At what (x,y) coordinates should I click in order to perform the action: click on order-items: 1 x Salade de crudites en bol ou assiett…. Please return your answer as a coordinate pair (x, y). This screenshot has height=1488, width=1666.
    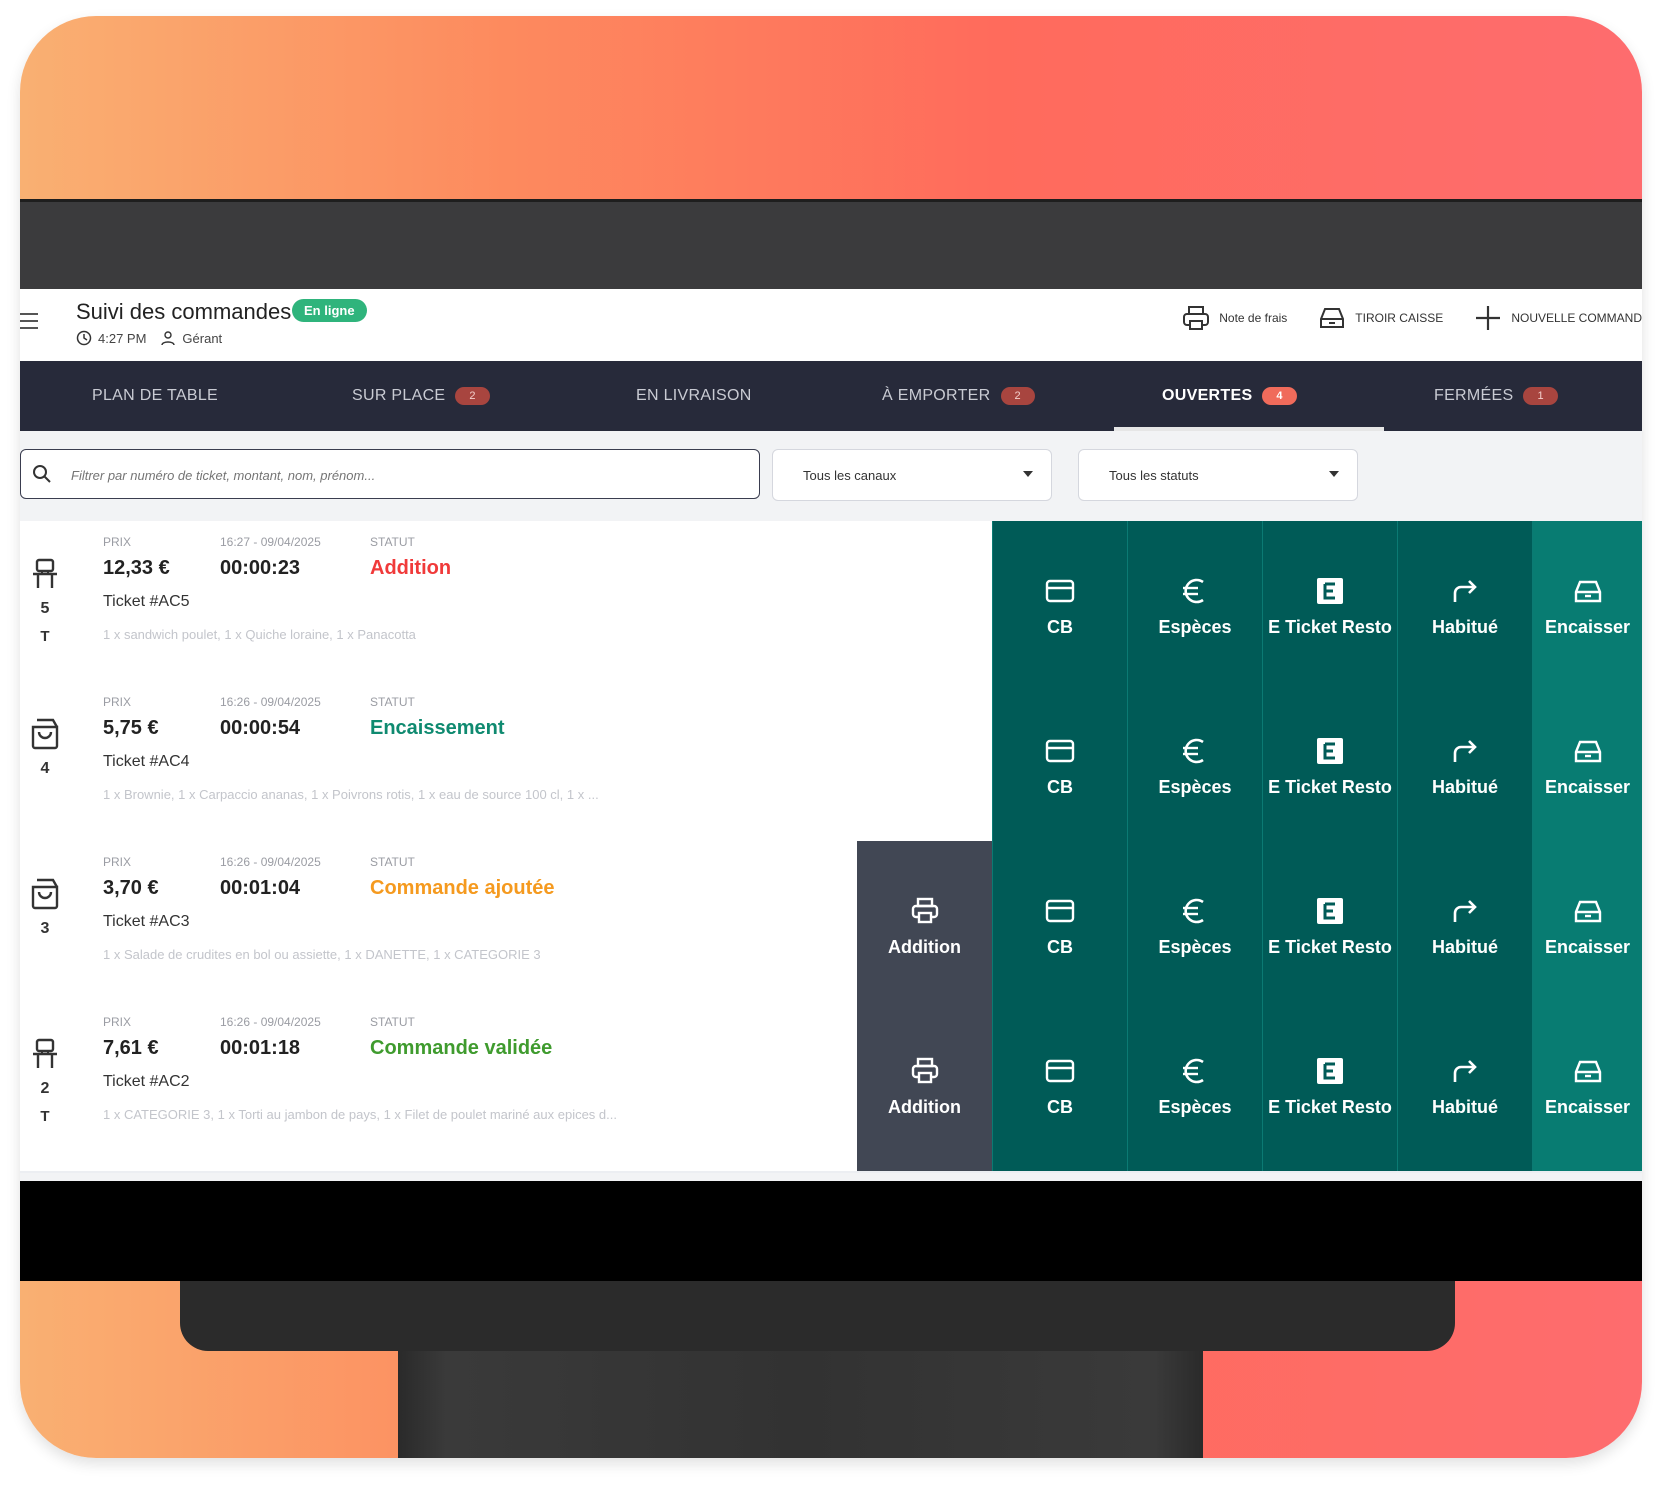
    Looking at the image, I should click on (322, 954).